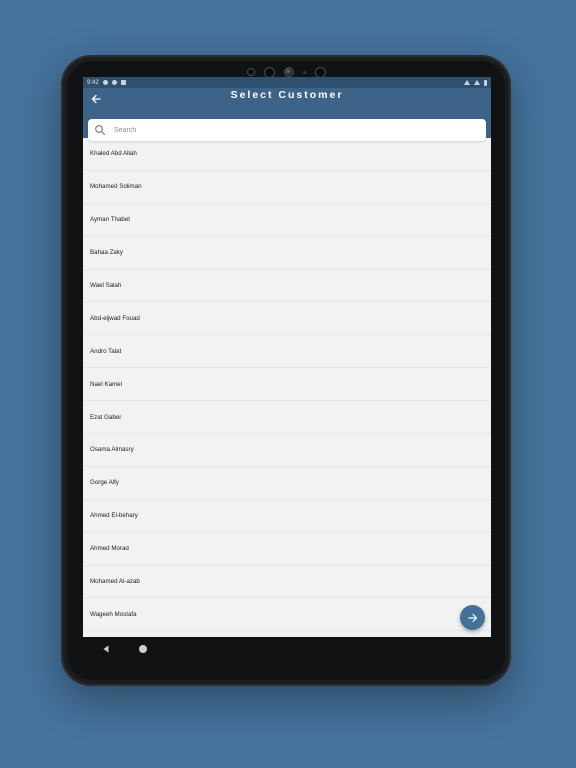 The image size is (576, 768). What do you see at coordinates (143, 649) in the screenshot?
I see `circle-home-icon` at bounding box center [143, 649].